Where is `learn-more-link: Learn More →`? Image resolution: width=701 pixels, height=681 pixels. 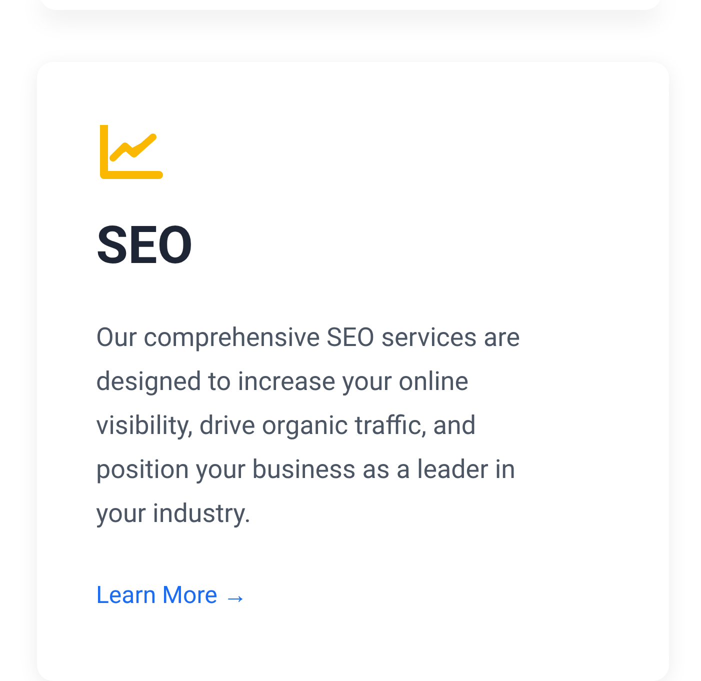
learn-more-link: Learn More → is located at coordinates (172, 595).